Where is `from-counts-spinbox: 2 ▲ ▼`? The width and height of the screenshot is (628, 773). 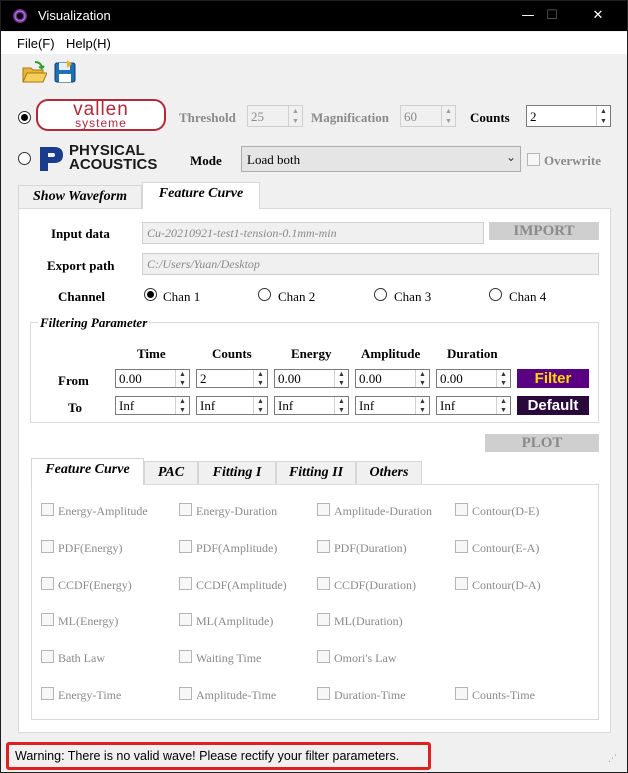
from-counts-spinbox: 2 ▲ ▼ is located at coordinates (232, 378).